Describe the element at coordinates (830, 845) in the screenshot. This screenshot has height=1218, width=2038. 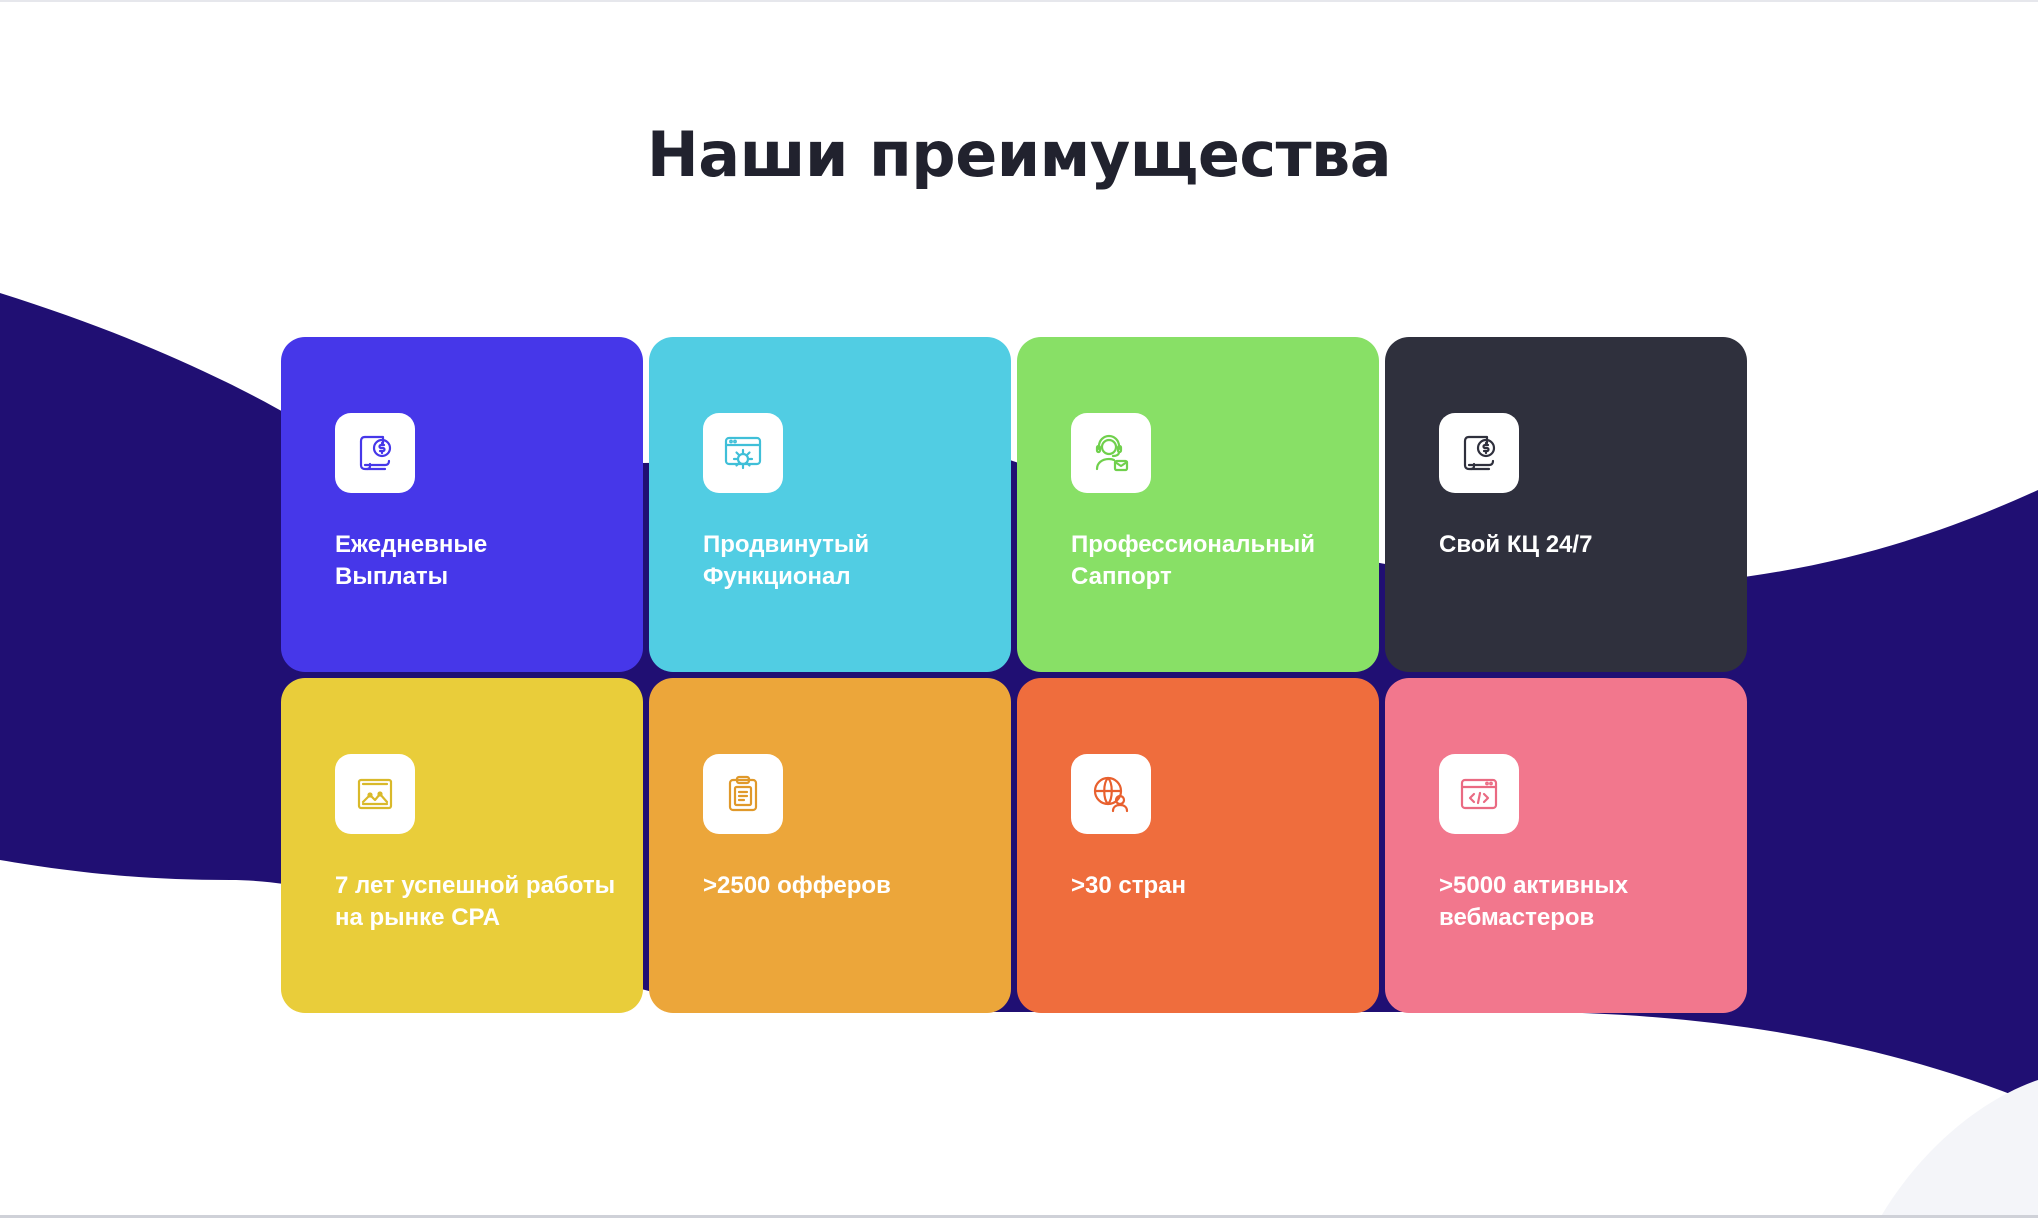
I see `advantage-card: >2500 офферов` at that location.